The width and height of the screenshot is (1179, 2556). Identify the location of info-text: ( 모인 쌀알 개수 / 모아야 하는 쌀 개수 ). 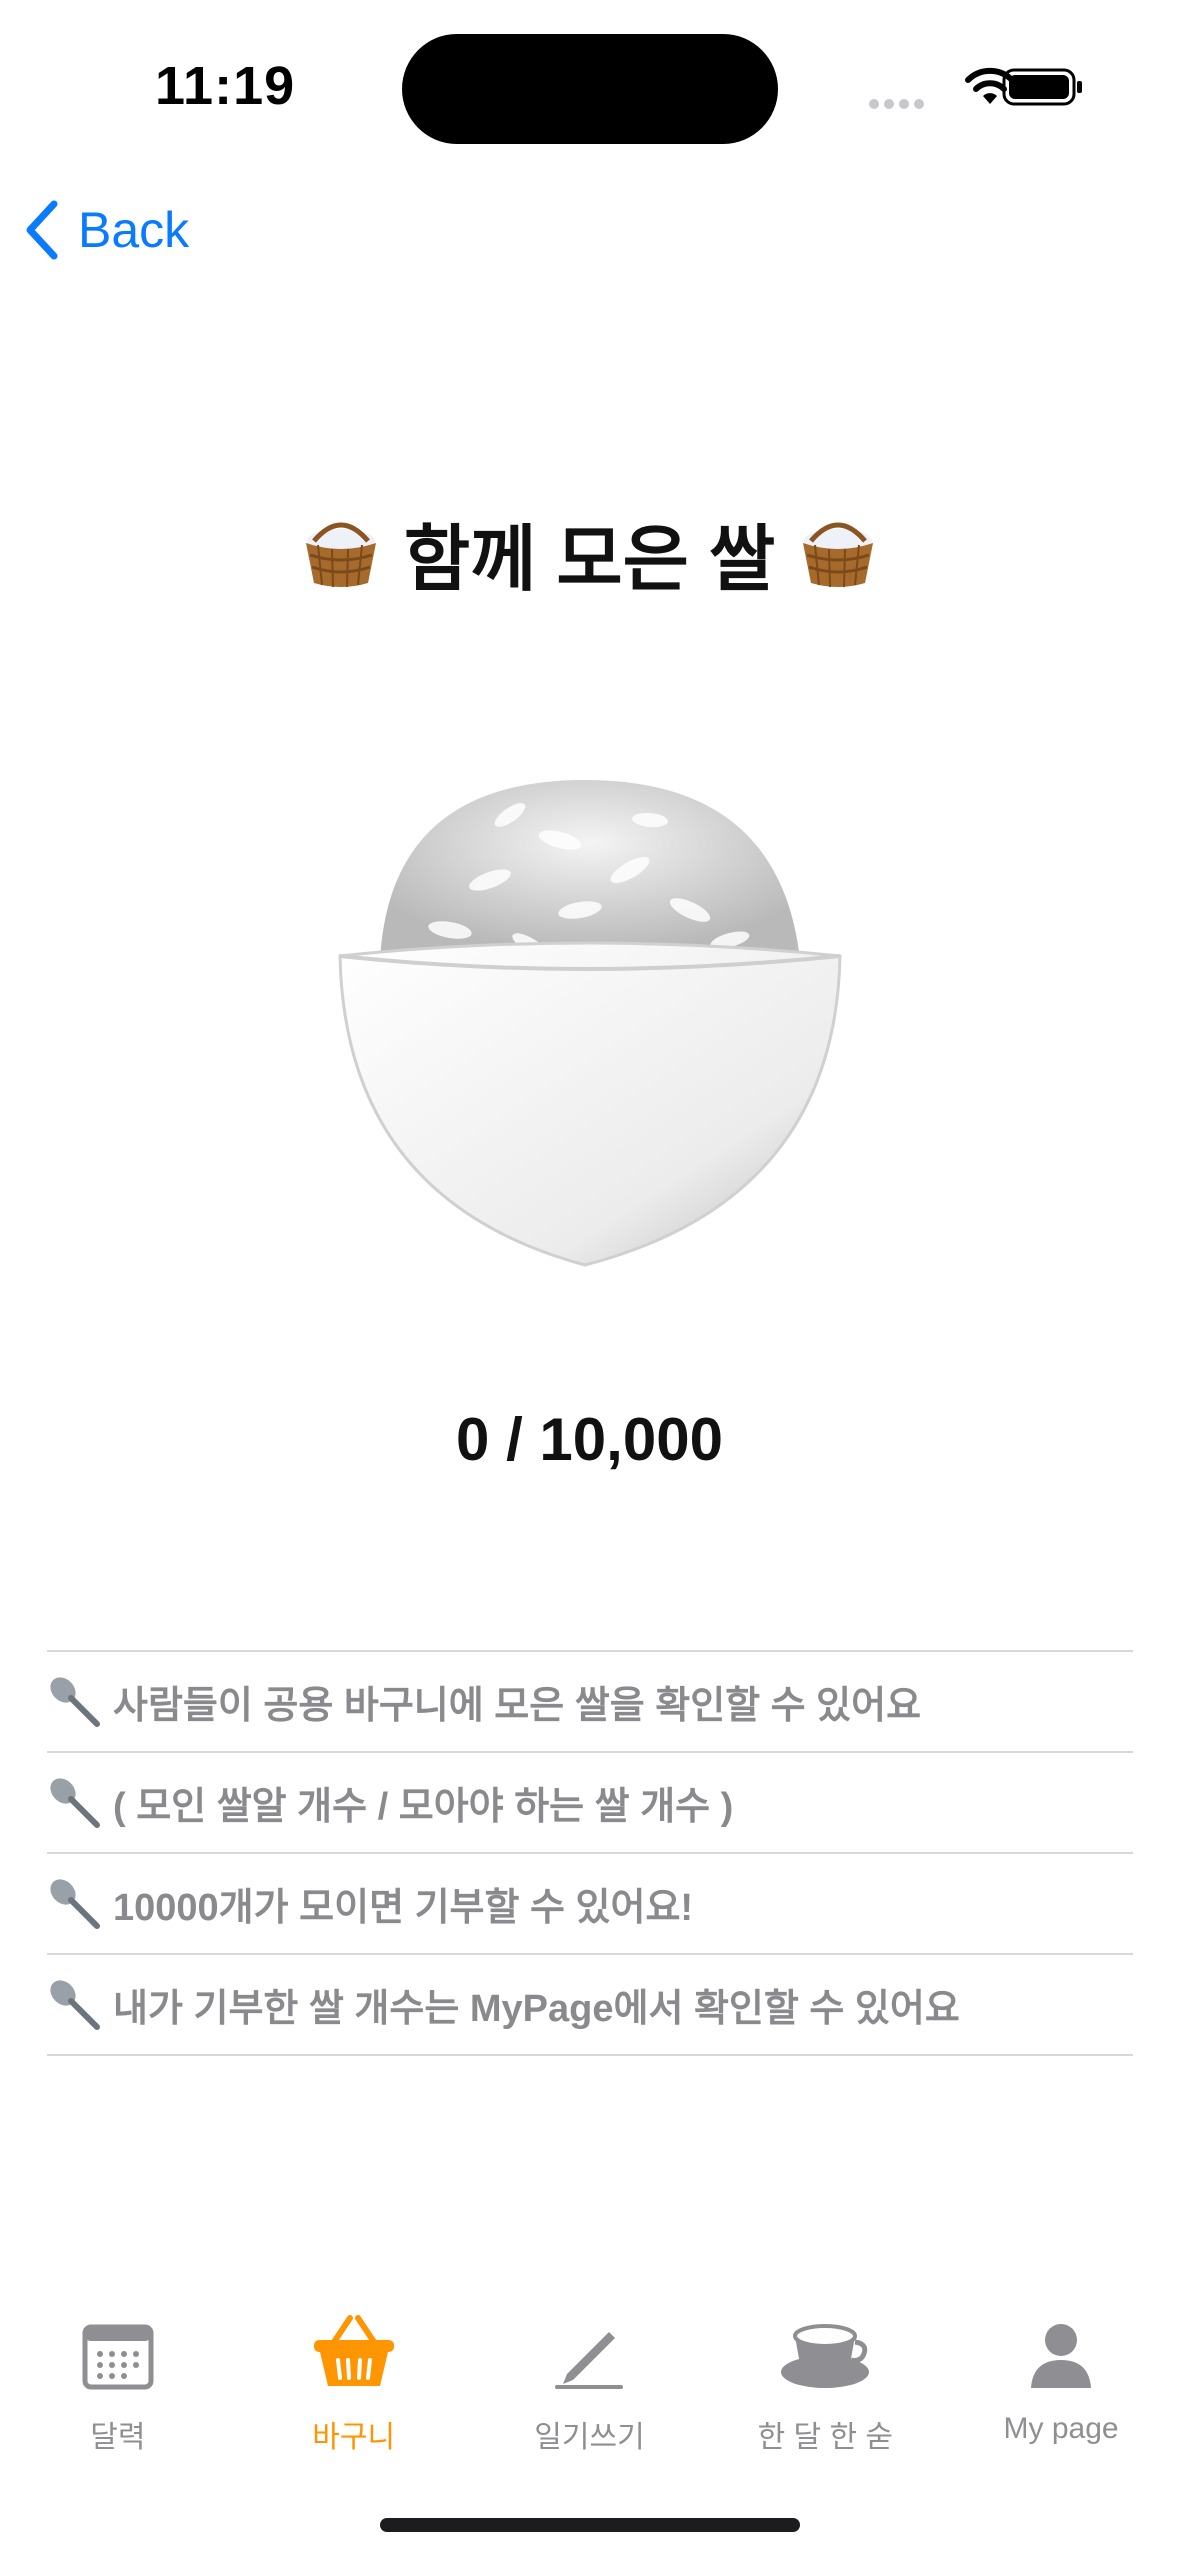
(423, 1807).